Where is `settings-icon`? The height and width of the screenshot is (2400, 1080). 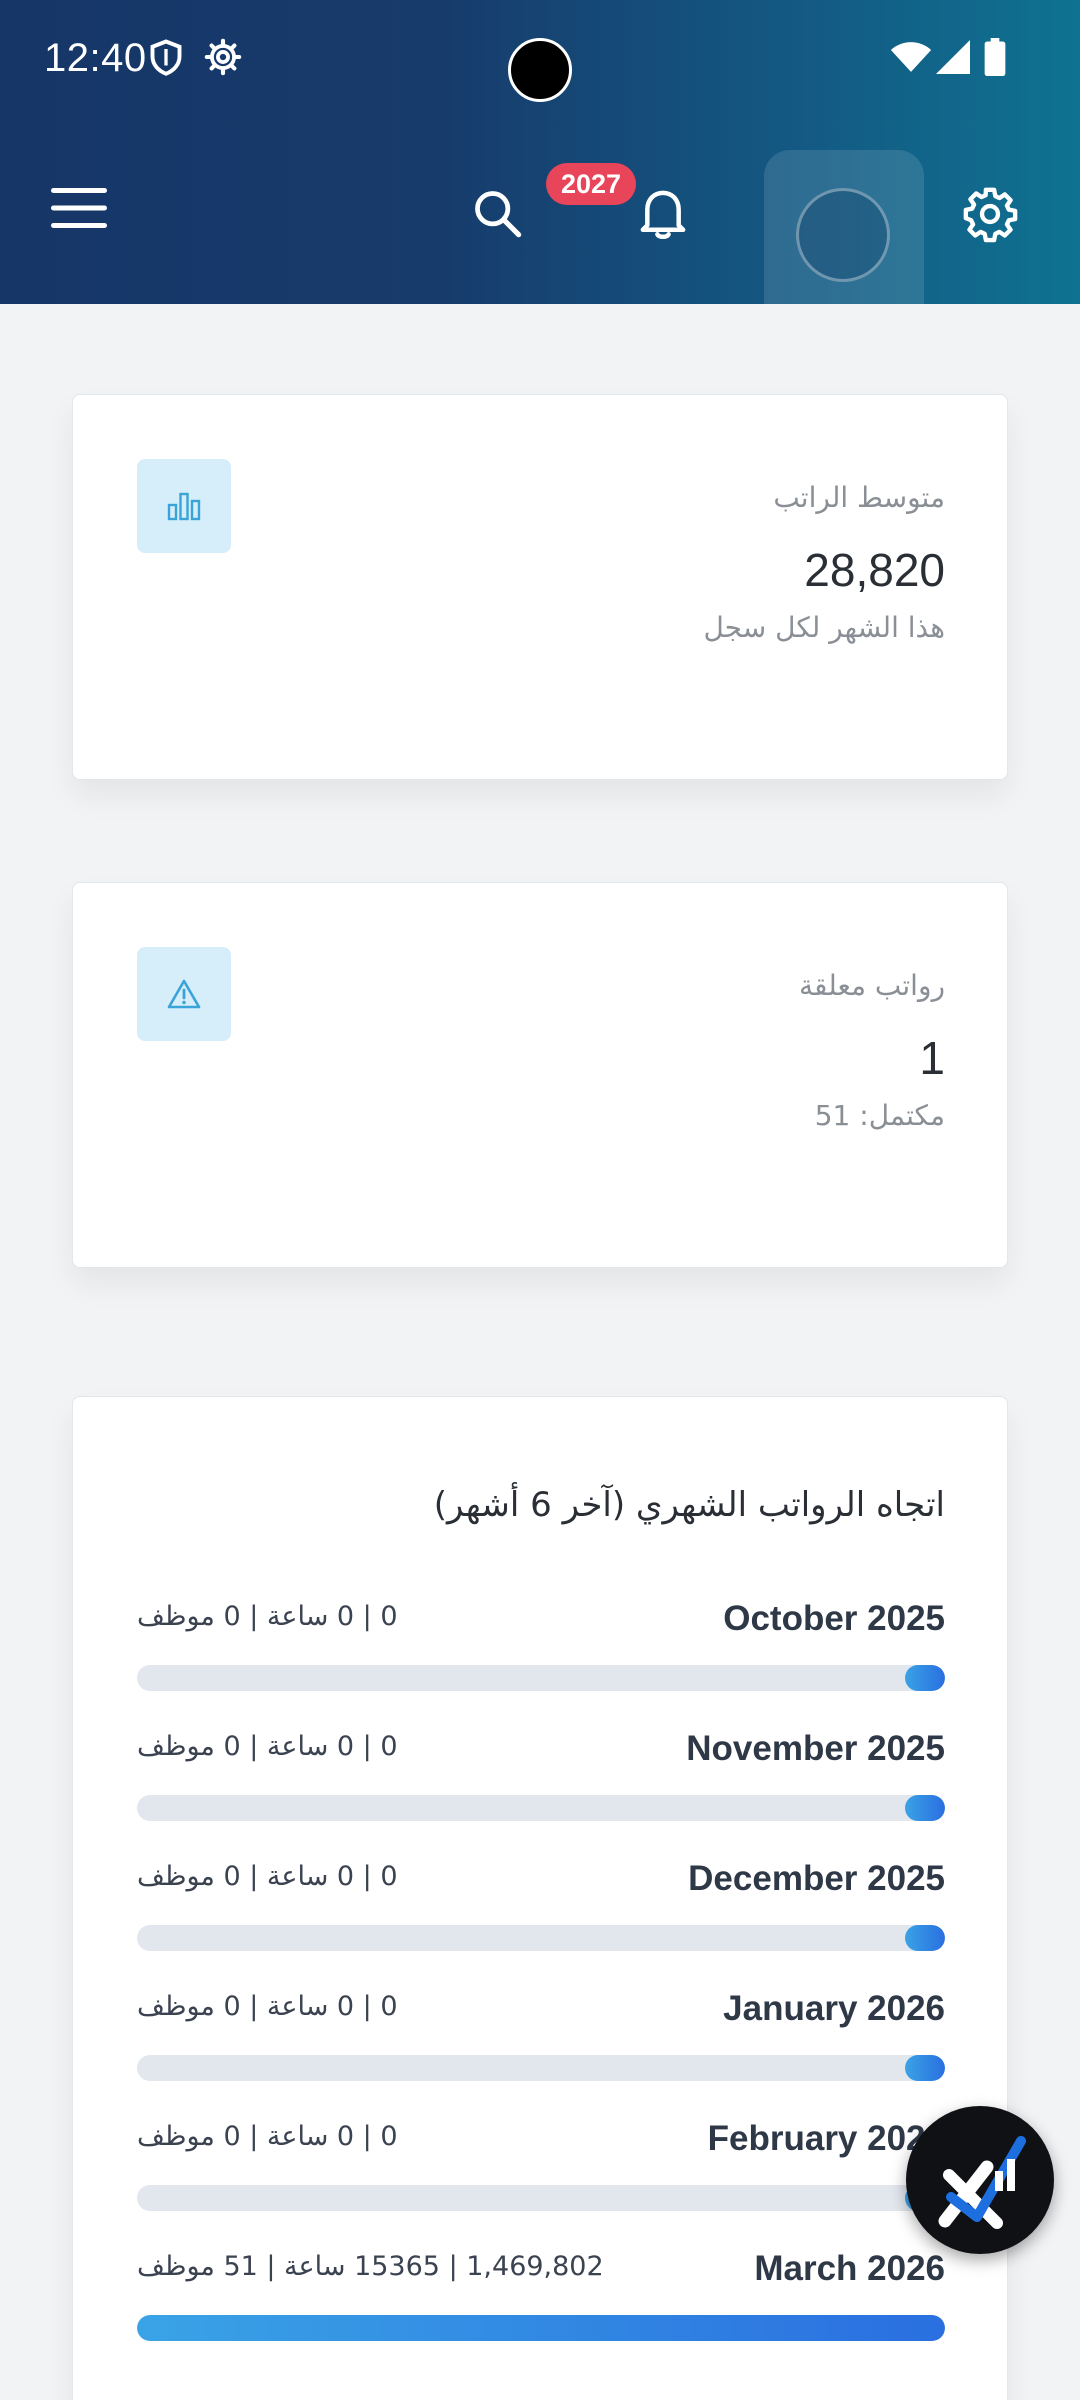
settings-icon is located at coordinates (990, 216).